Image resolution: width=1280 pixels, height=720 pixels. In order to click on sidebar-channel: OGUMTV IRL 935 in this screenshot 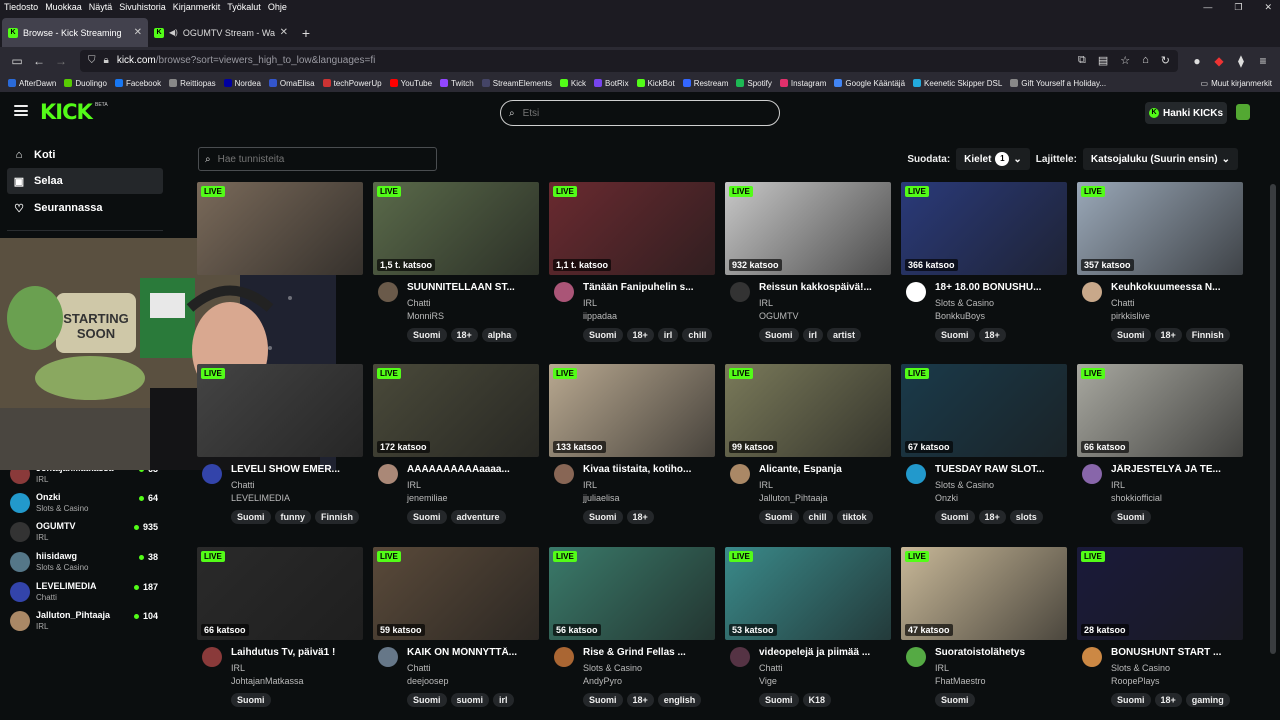, I will do `click(85, 531)`.